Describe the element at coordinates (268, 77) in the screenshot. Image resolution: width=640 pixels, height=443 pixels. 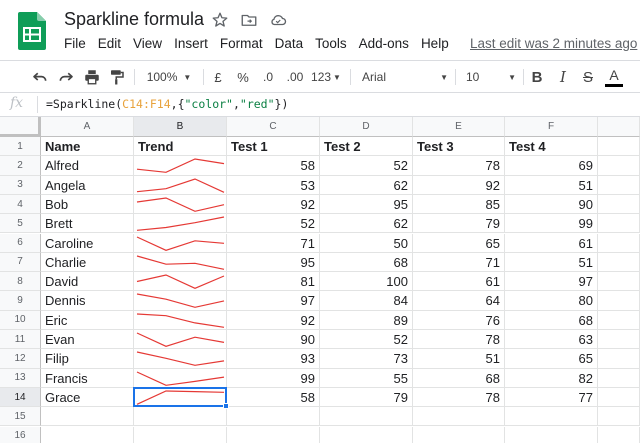
I see `decrease-decimal-button: .0` at that location.